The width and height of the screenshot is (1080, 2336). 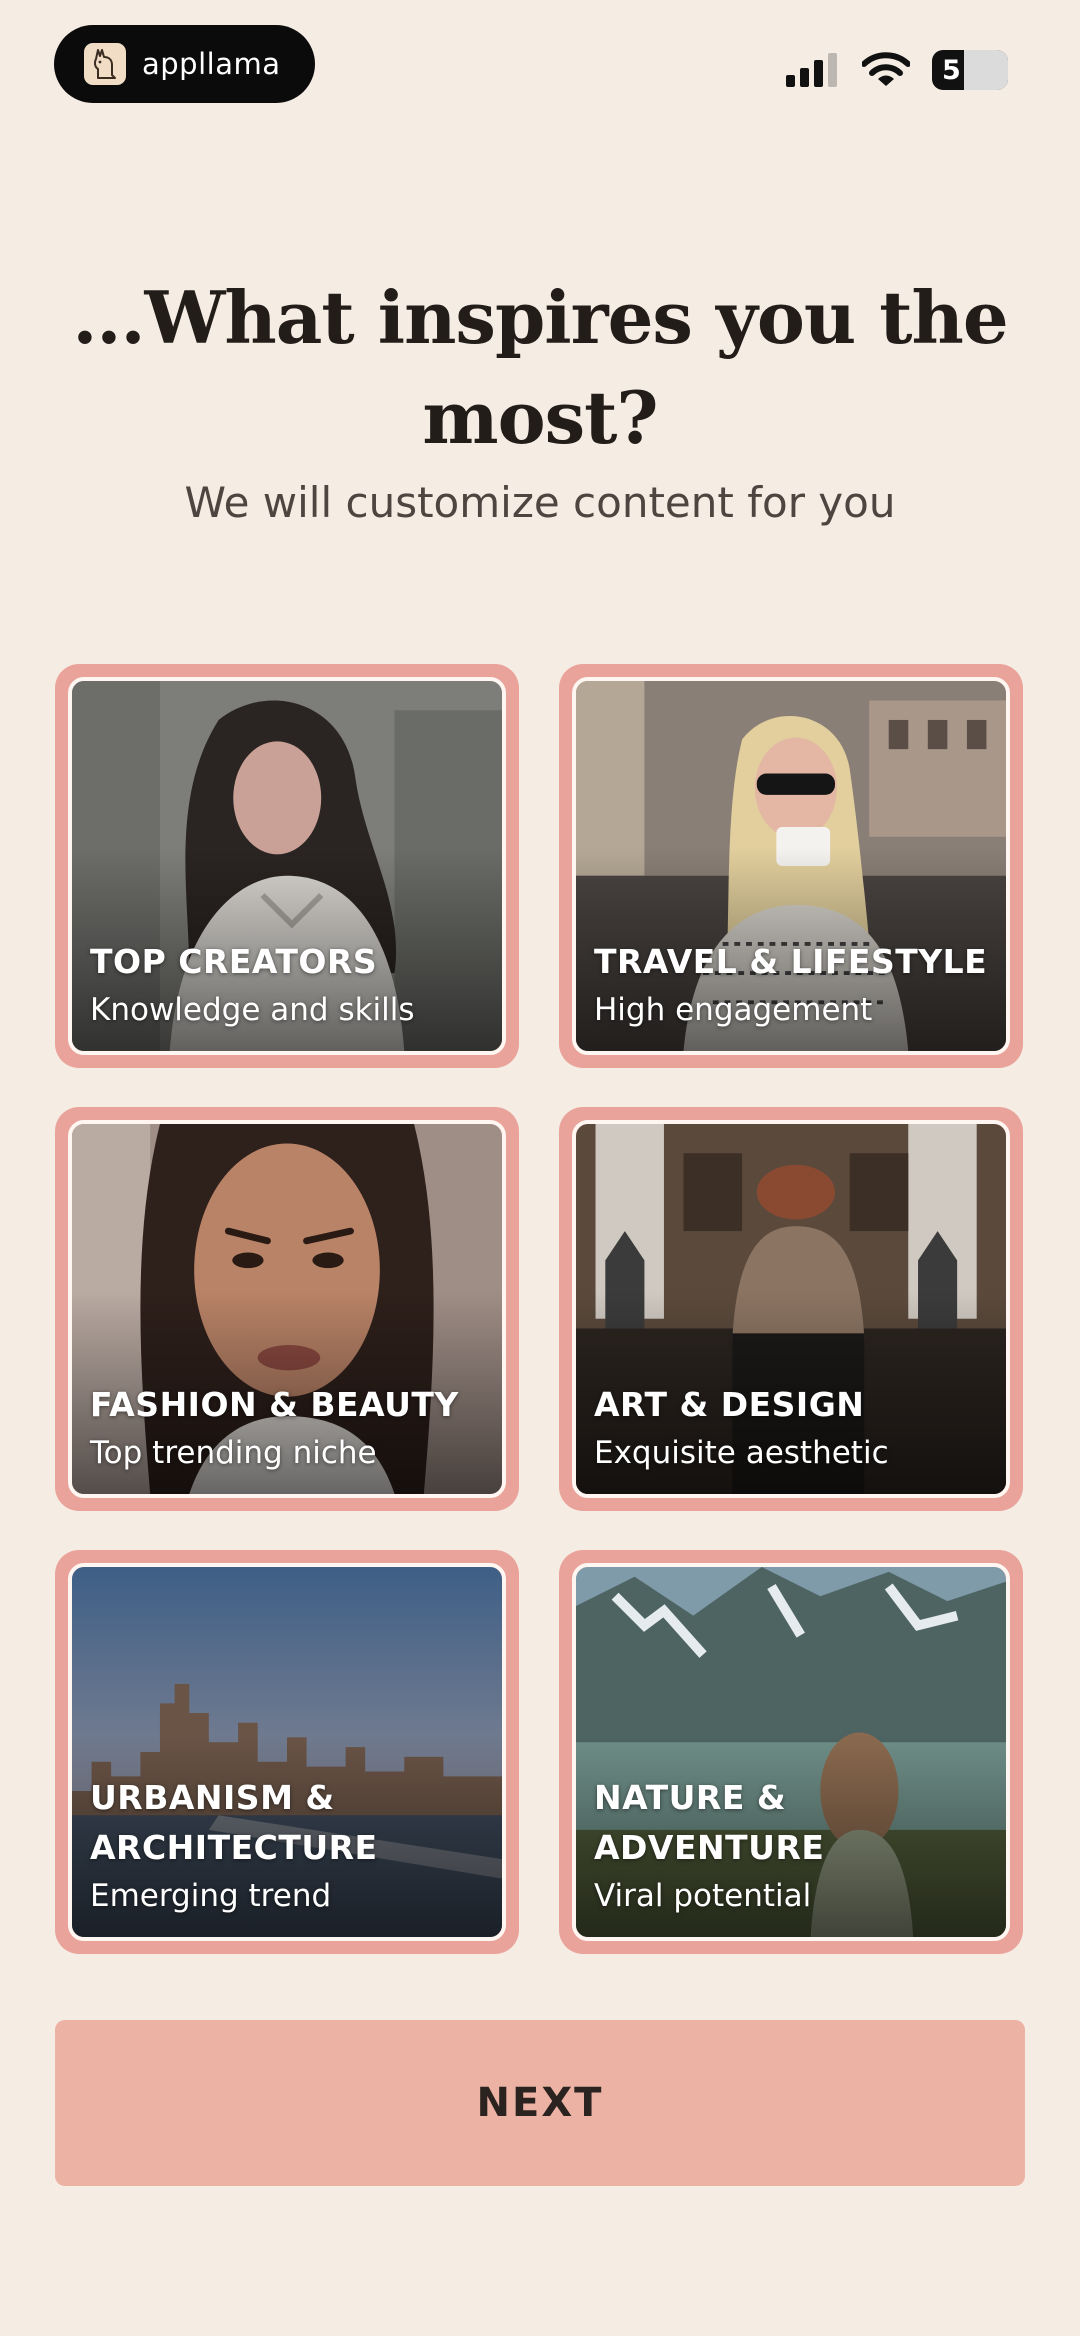 What do you see at coordinates (287, 866) in the screenshot?
I see `card-top-creators: TOP CREATORS Knowledge and skills` at bounding box center [287, 866].